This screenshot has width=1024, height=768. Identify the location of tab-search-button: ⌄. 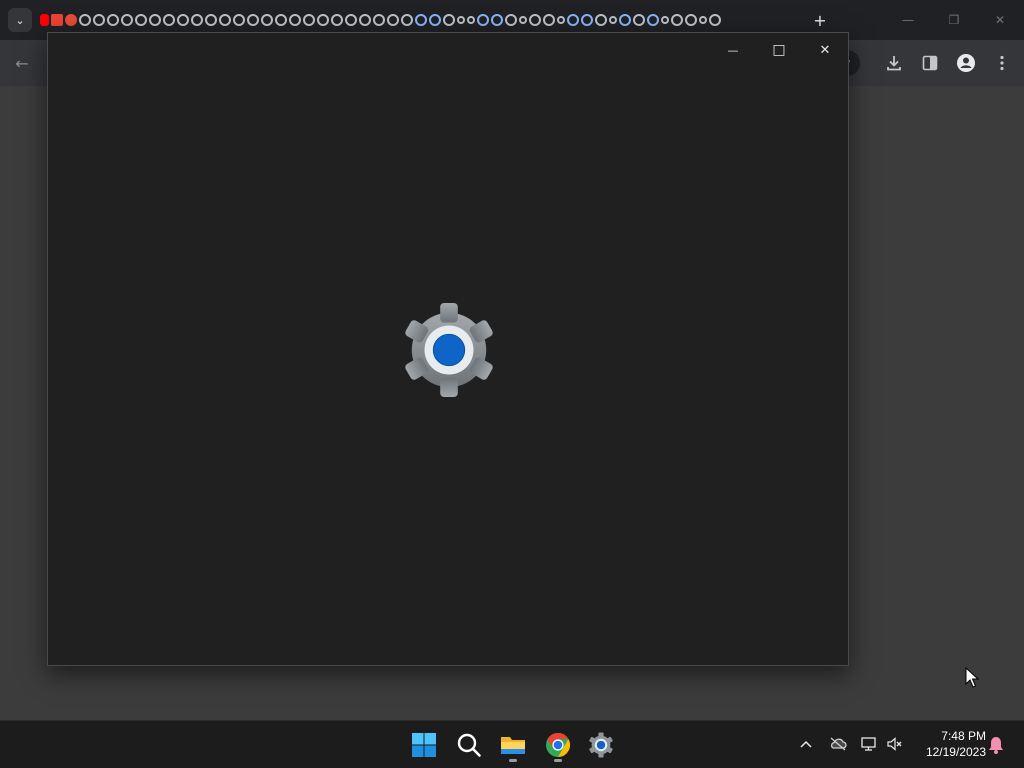
(20, 20).